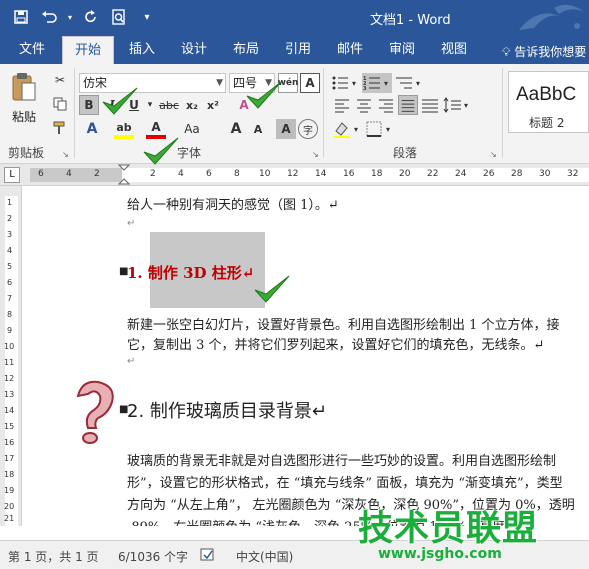 This screenshot has height=569, width=589. I want to click on tab-references: 引用, so click(298, 50).